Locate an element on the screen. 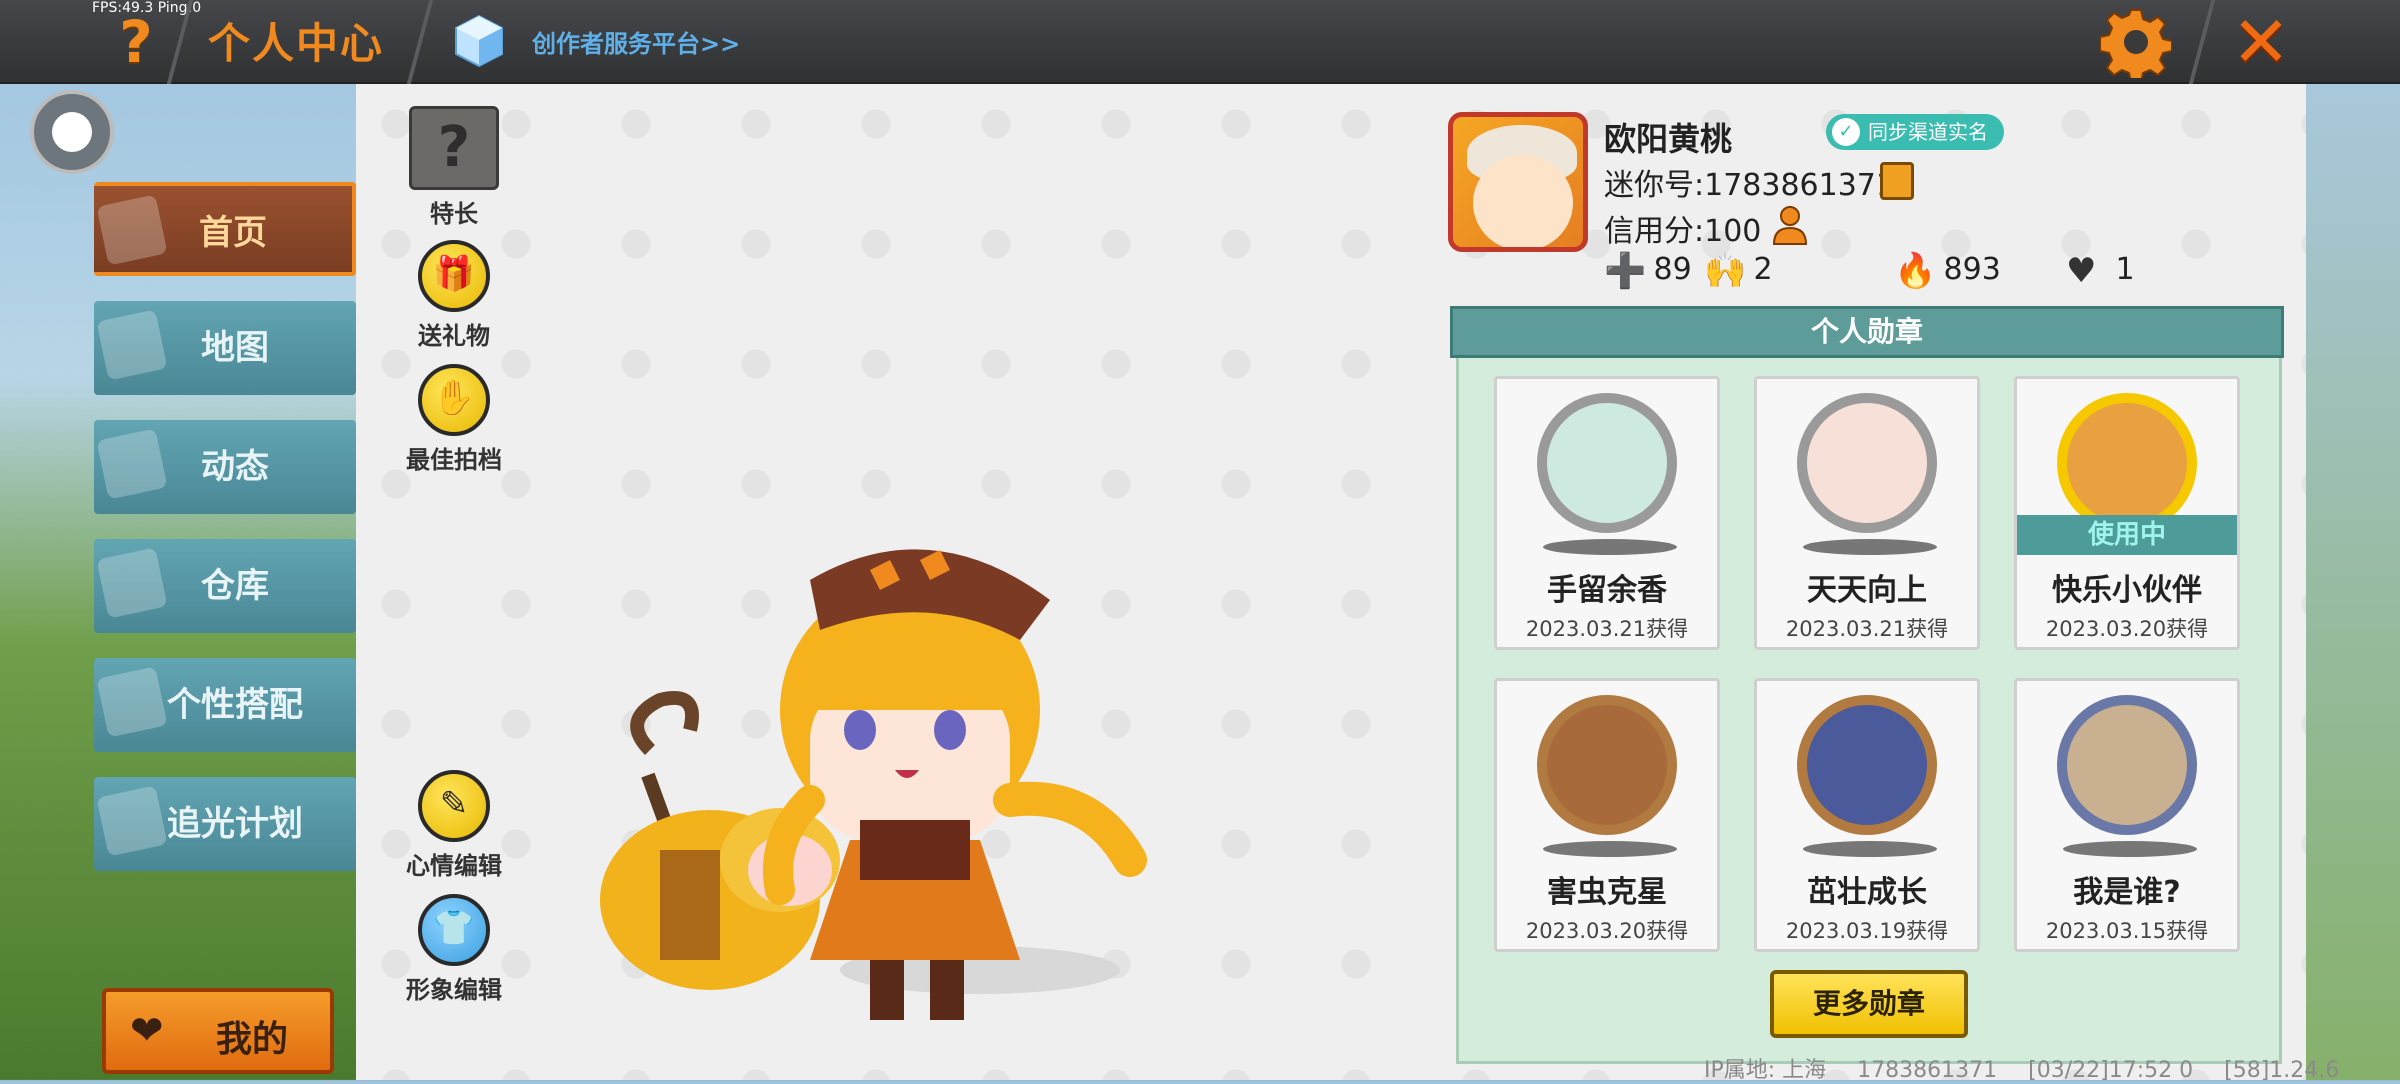  medal-name: 我是谁? is located at coordinates (2127, 892).